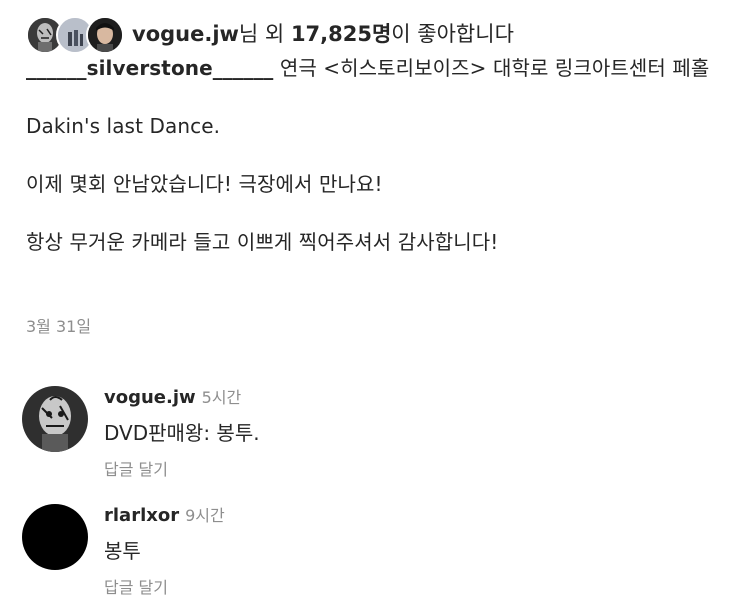  What do you see at coordinates (452, 34) in the screenshot?
I see `likes-after: 이 좋아합니다` at bounding box center [452, 34].